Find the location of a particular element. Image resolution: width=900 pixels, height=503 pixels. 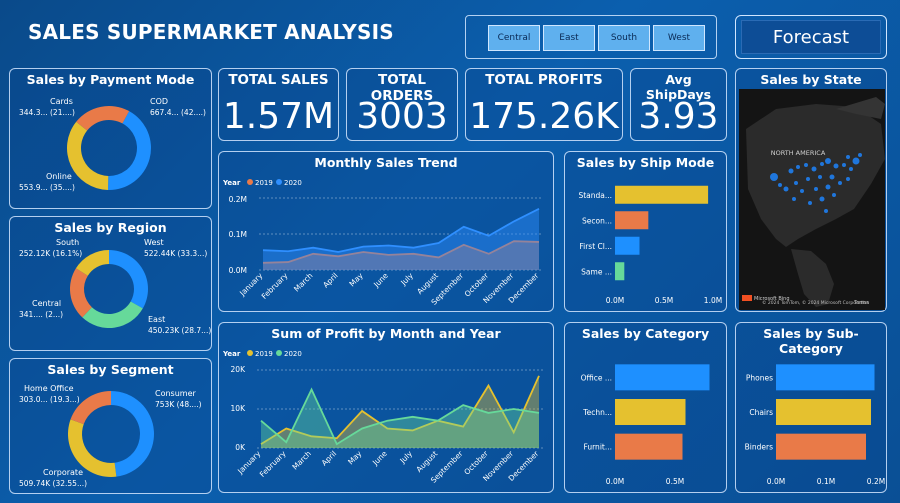

y-tick: 0.2M is located at coordinates (238, 199).